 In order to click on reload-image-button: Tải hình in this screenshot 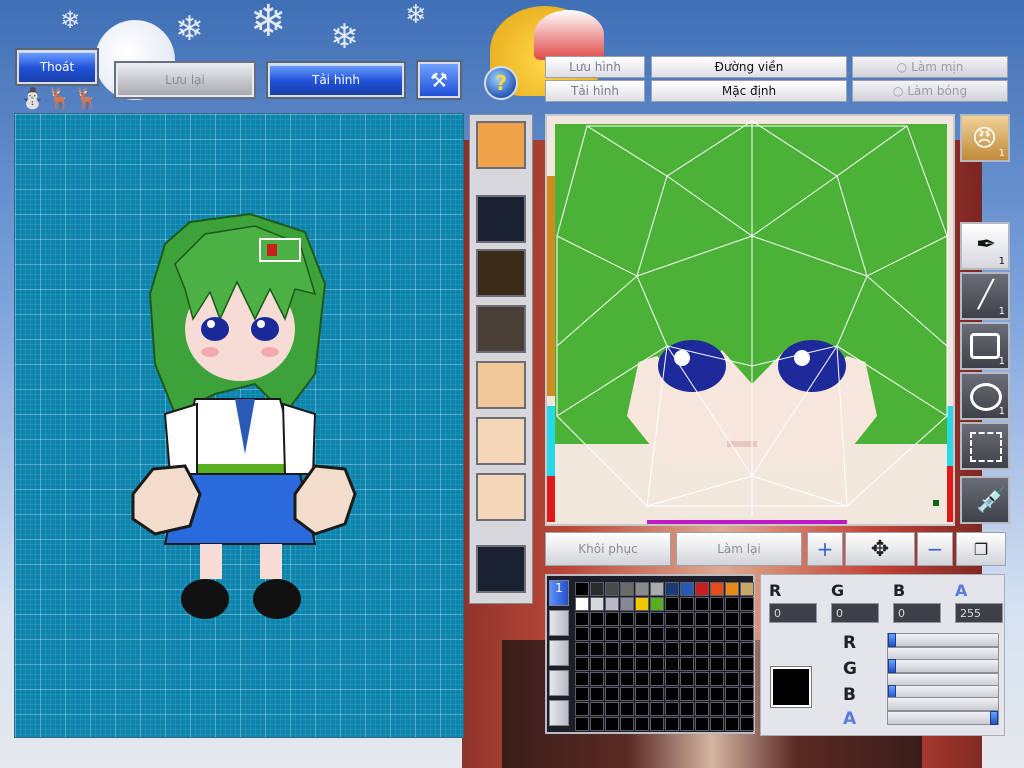, I will do `click(336, 80)`.